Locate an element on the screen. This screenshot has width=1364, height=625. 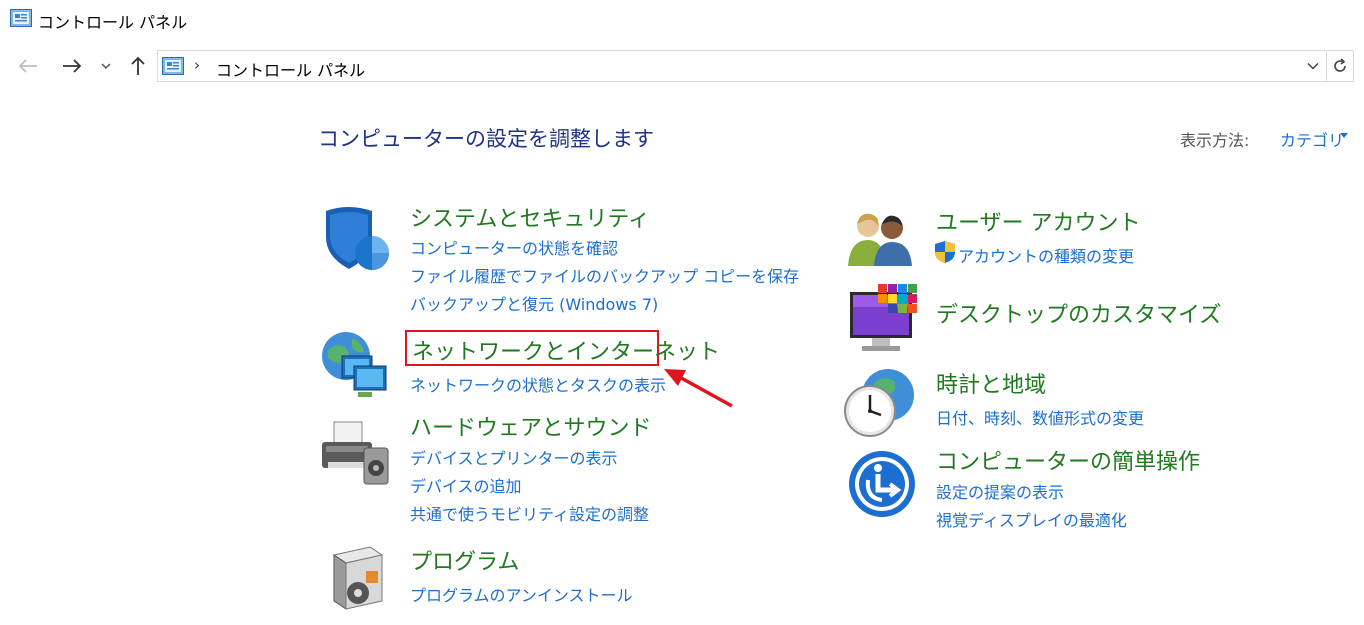
up-arrow-icon is located at coordinates (138, 65).